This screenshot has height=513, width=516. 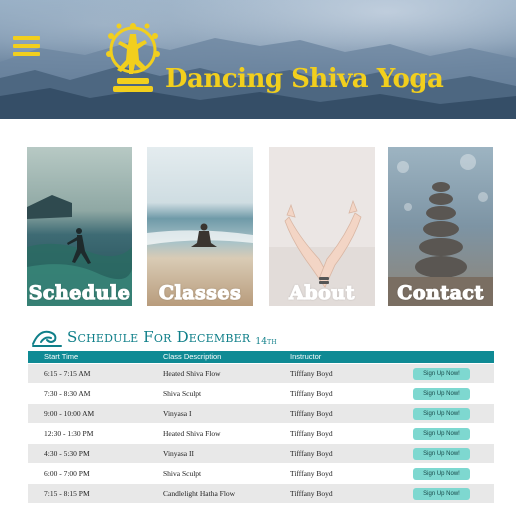 What do you see at coordinates (261, 357) in the screenshot?
I see `table-header: Start Time Class Description Instructor` at bounding box center [261, 357].